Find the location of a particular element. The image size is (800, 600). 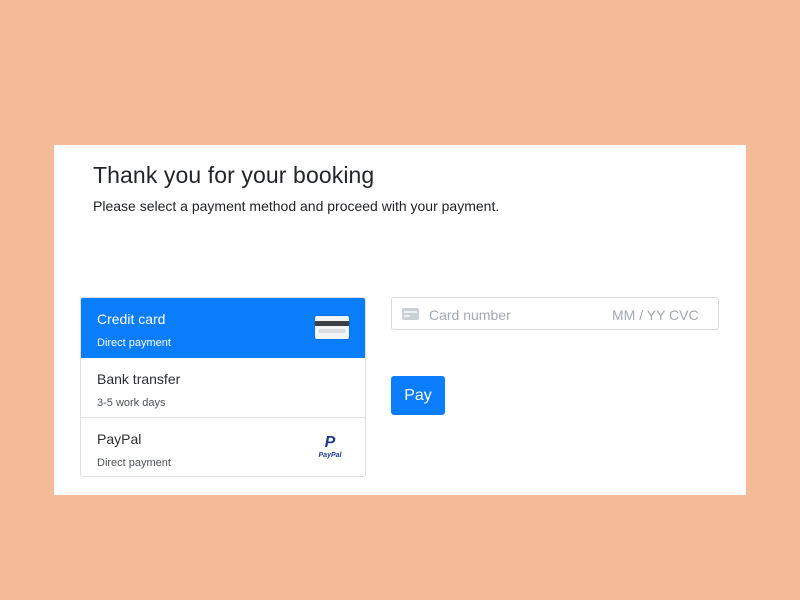

credit-card-icon is located at coordinates (332, 327).